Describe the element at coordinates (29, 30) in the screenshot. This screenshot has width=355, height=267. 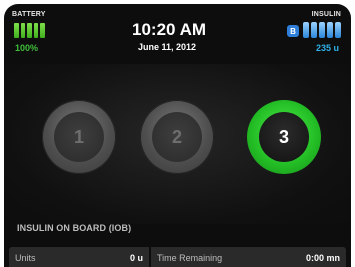
I see `battery-icon` at that location.